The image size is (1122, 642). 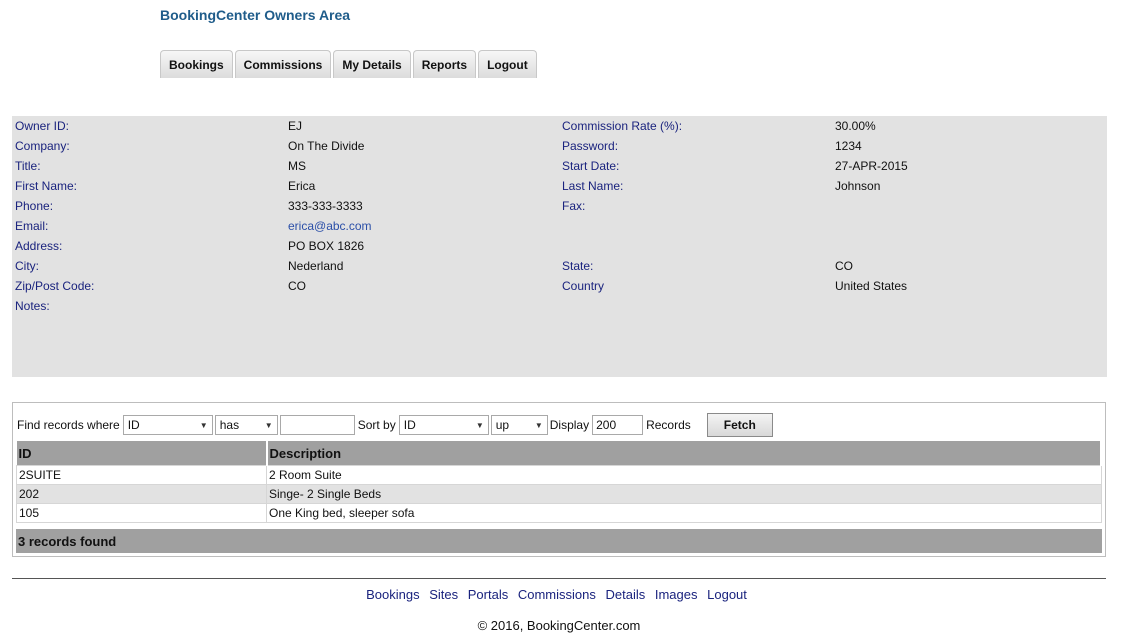 What do you see at coordinates (559, 306) in the screenshot?
I see `detail-row: Notes:` at bounding box center [559, 306].